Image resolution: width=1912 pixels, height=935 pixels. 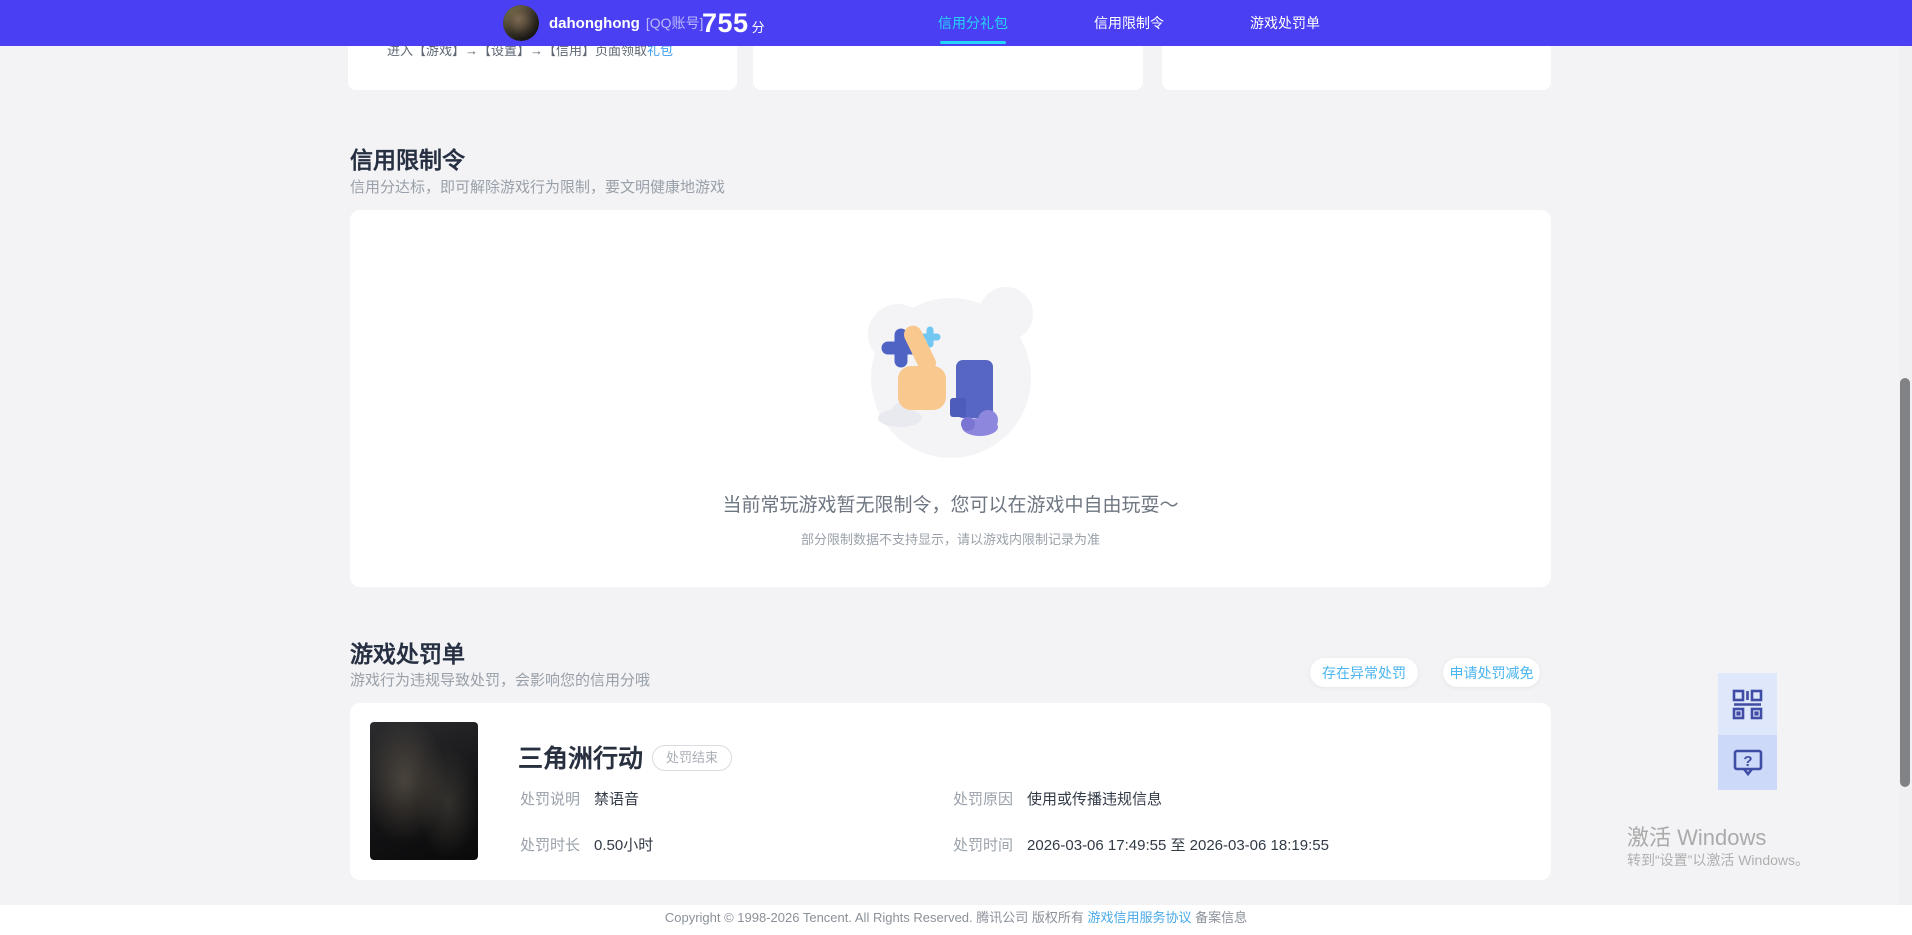 What do you see at coordinates (983, 845) in the screenshot?
I see `penalty-time-label: 处罚时间` at bounding box center [983, 845].